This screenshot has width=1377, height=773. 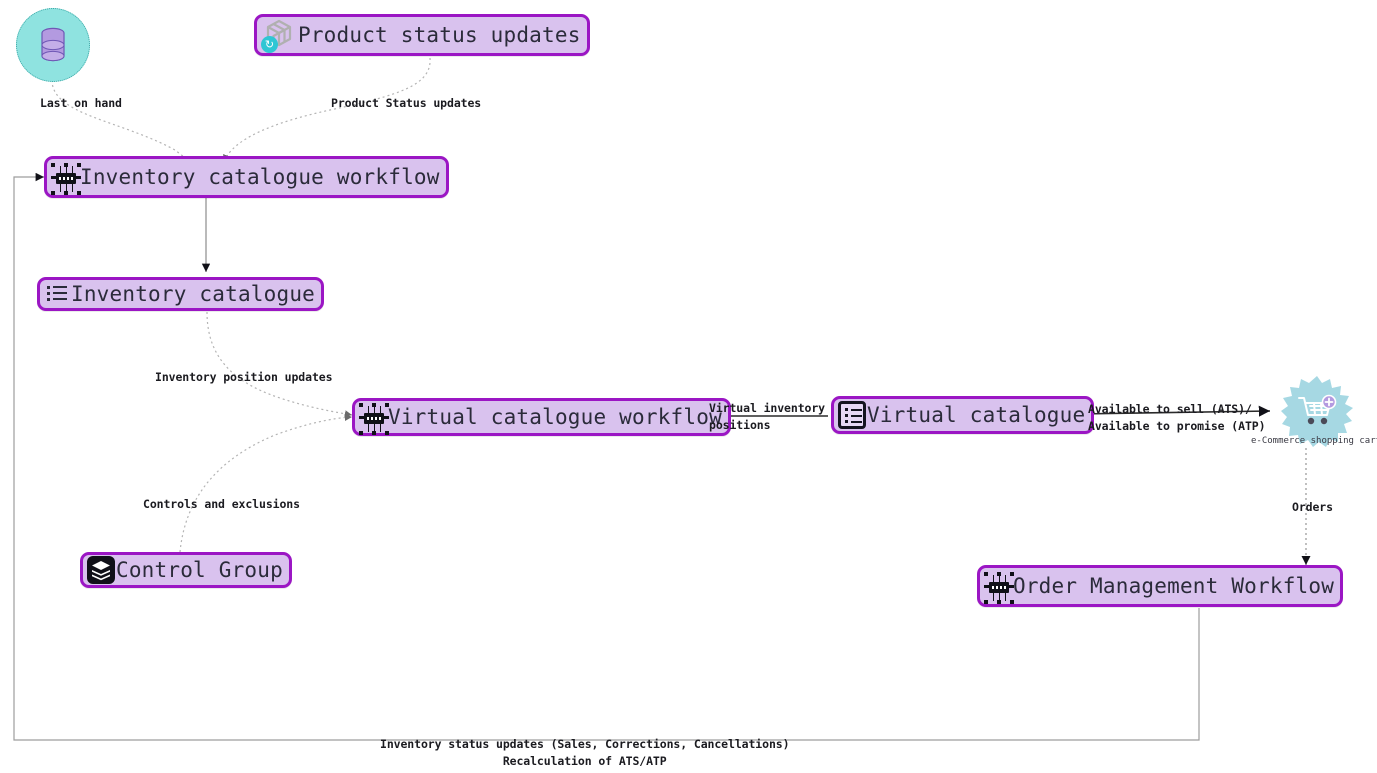 I want to click on node-inventory-catalogue-workflow: Inventory catalogue workflow, so click(x=246, y=177).